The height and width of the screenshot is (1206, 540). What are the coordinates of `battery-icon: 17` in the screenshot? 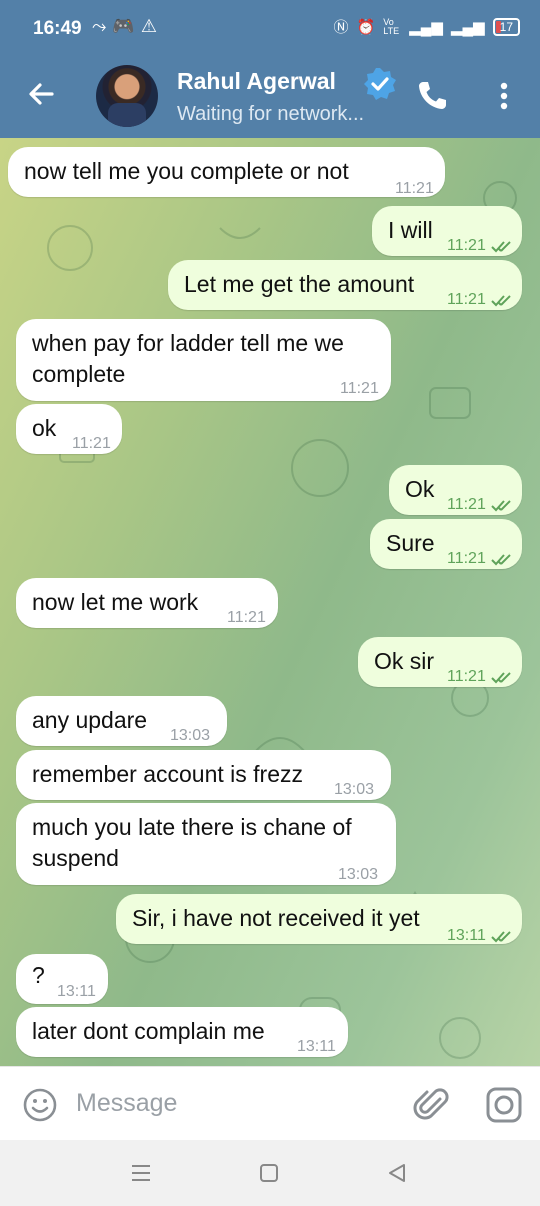 It's located at (506, 26).